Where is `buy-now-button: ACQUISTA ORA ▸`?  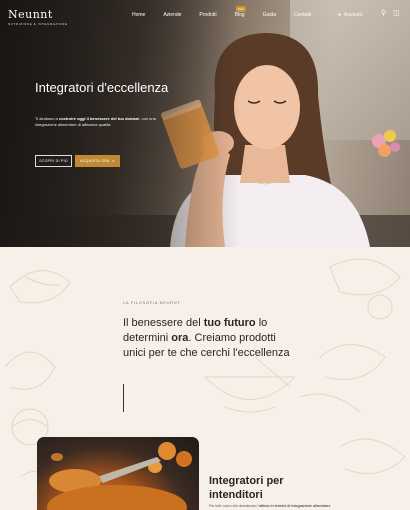 buy-now-button: ACQUISTA ORA ▸ is located at coordinates (97, 161).